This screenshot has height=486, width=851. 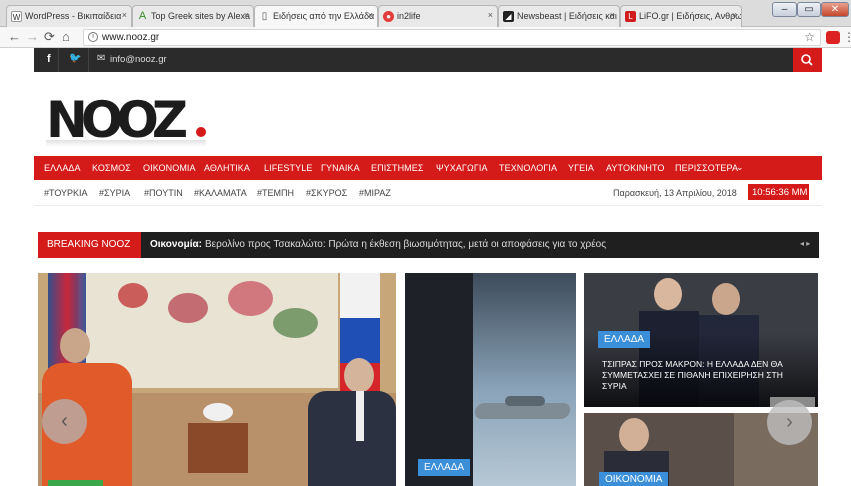 What do you see at coordinates (388, 16) in the screenshot?
I see `in2life-favicon-icon: ●` at bounding box center [388, 16].